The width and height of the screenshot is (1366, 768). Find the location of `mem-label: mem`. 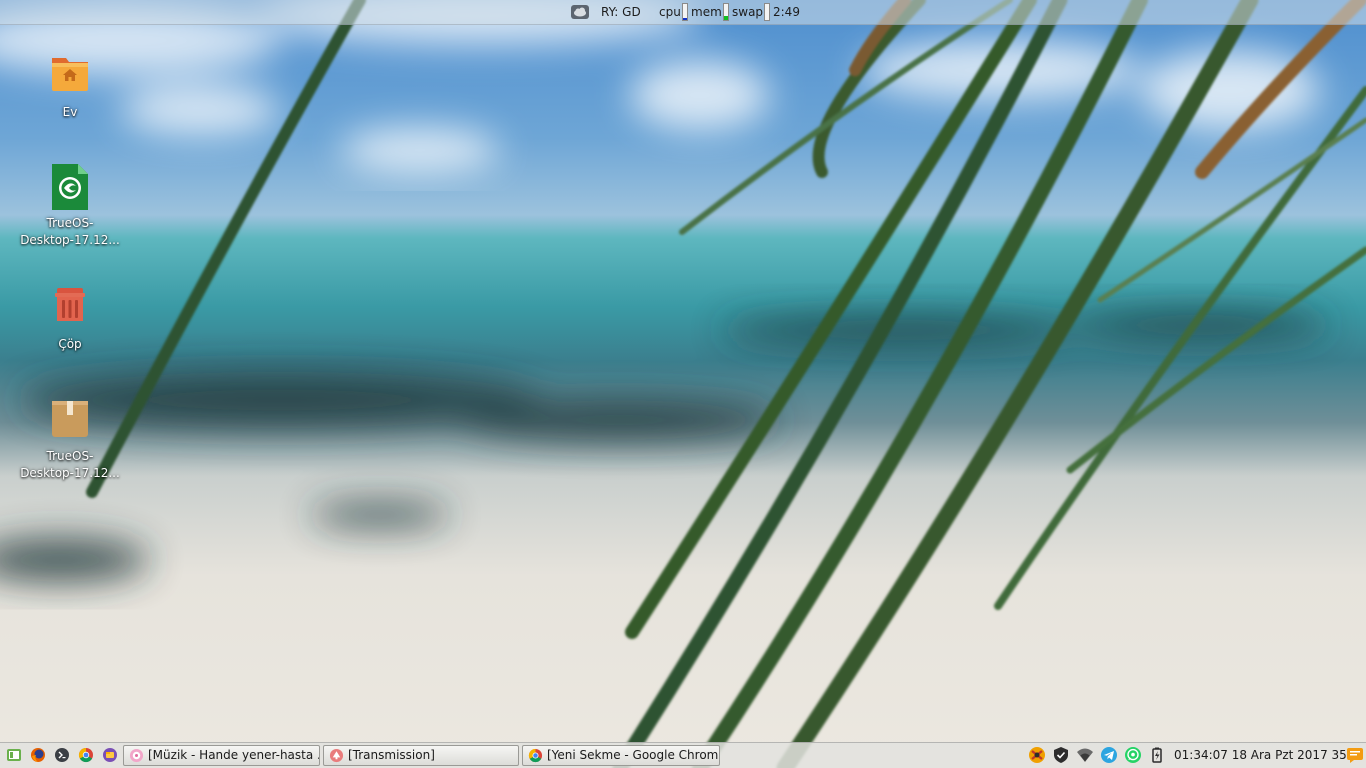

mem-label: mem is located at coordinates (706, 12).